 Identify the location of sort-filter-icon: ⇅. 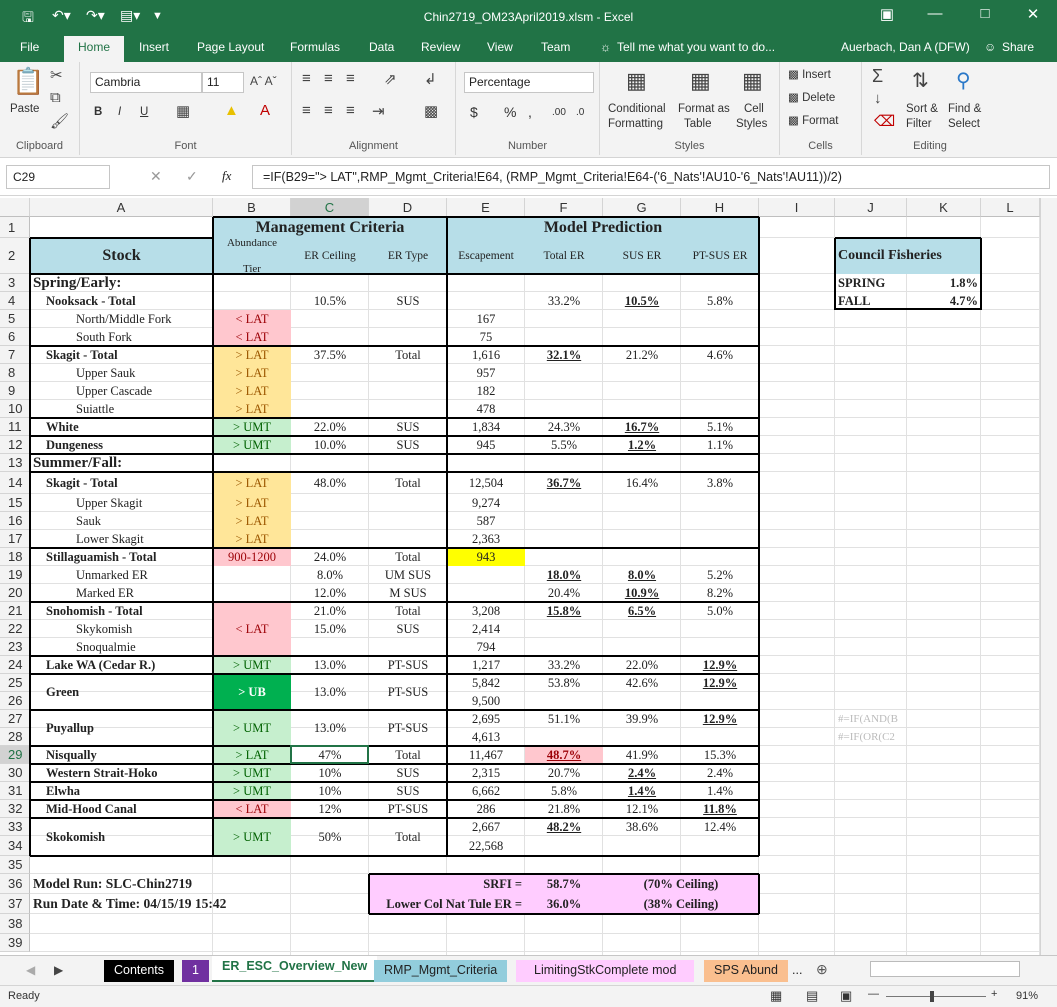
(920, 80).